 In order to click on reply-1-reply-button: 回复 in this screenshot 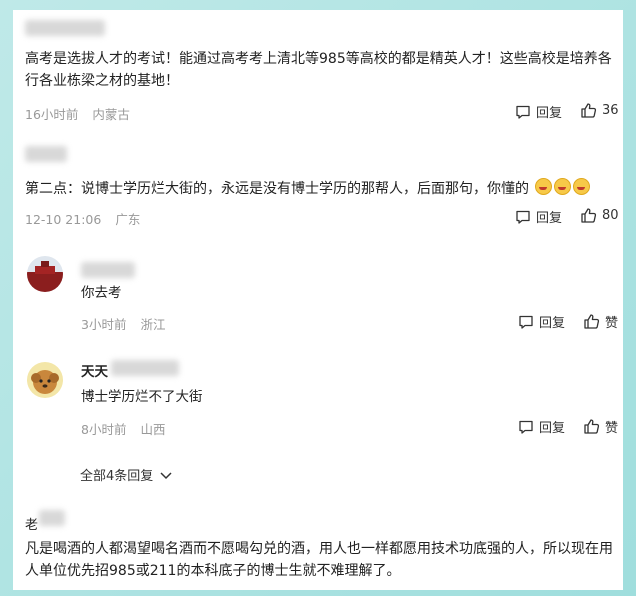, I will do `click(541, 321)`.